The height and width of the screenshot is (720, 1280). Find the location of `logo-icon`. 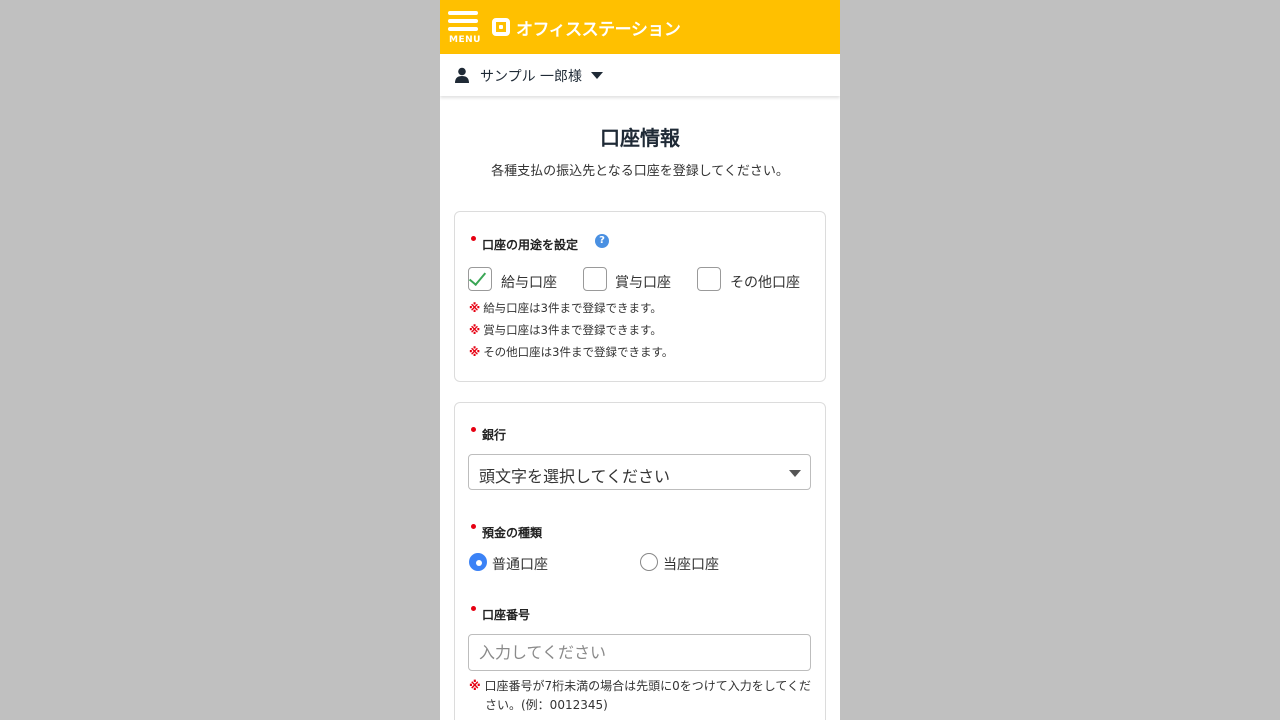

logo-icon is located at coordinates (501, 27).